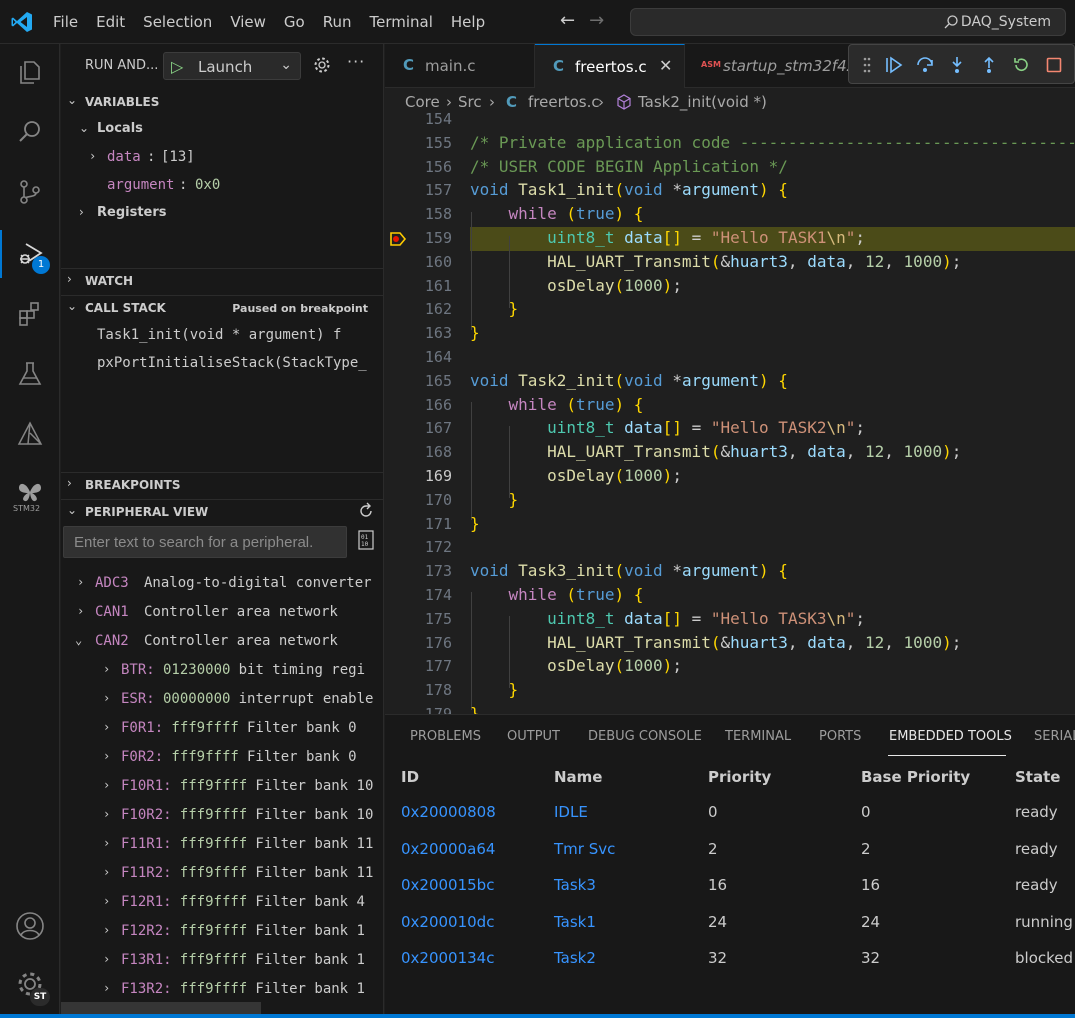 This screenshot has height=1018, width=1075. I want to click on line-number: 173, so click(418, 571).